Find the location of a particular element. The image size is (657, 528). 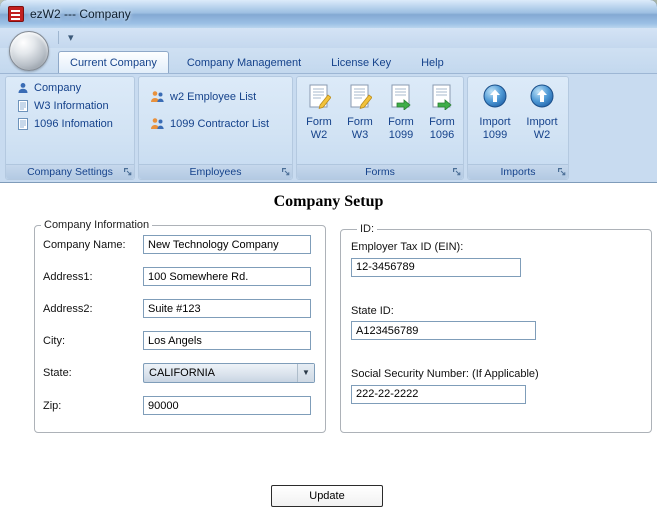

ribbon-button-import-w2: Import W2 is located at coordinates (542, 122).